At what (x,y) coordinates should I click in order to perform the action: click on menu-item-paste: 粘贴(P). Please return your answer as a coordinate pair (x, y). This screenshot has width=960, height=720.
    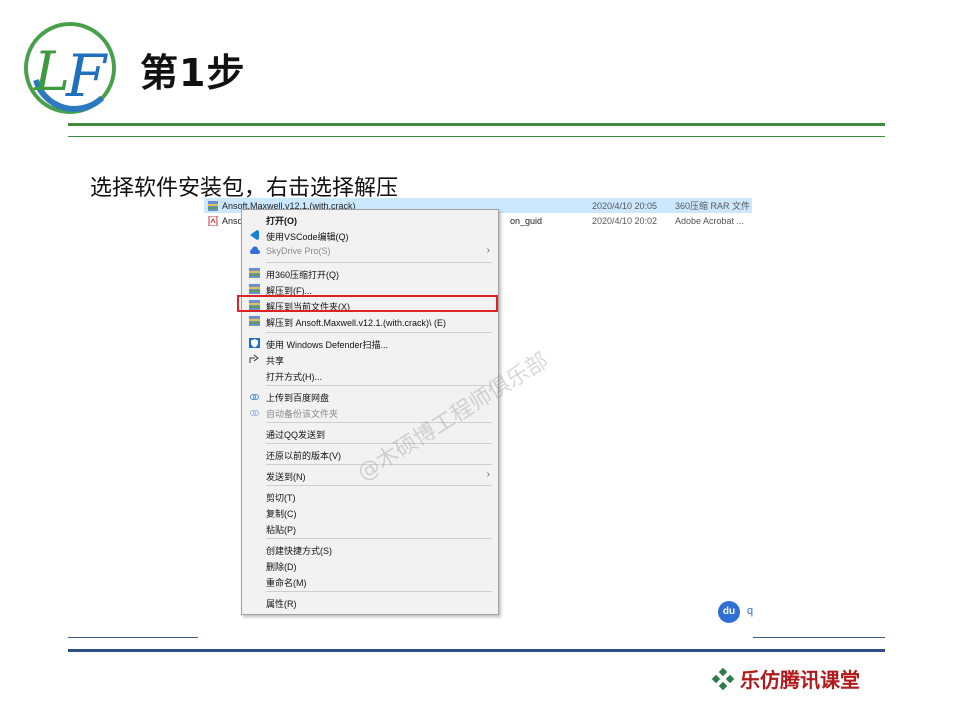
    Looking at the image, I should click on (370, 528).